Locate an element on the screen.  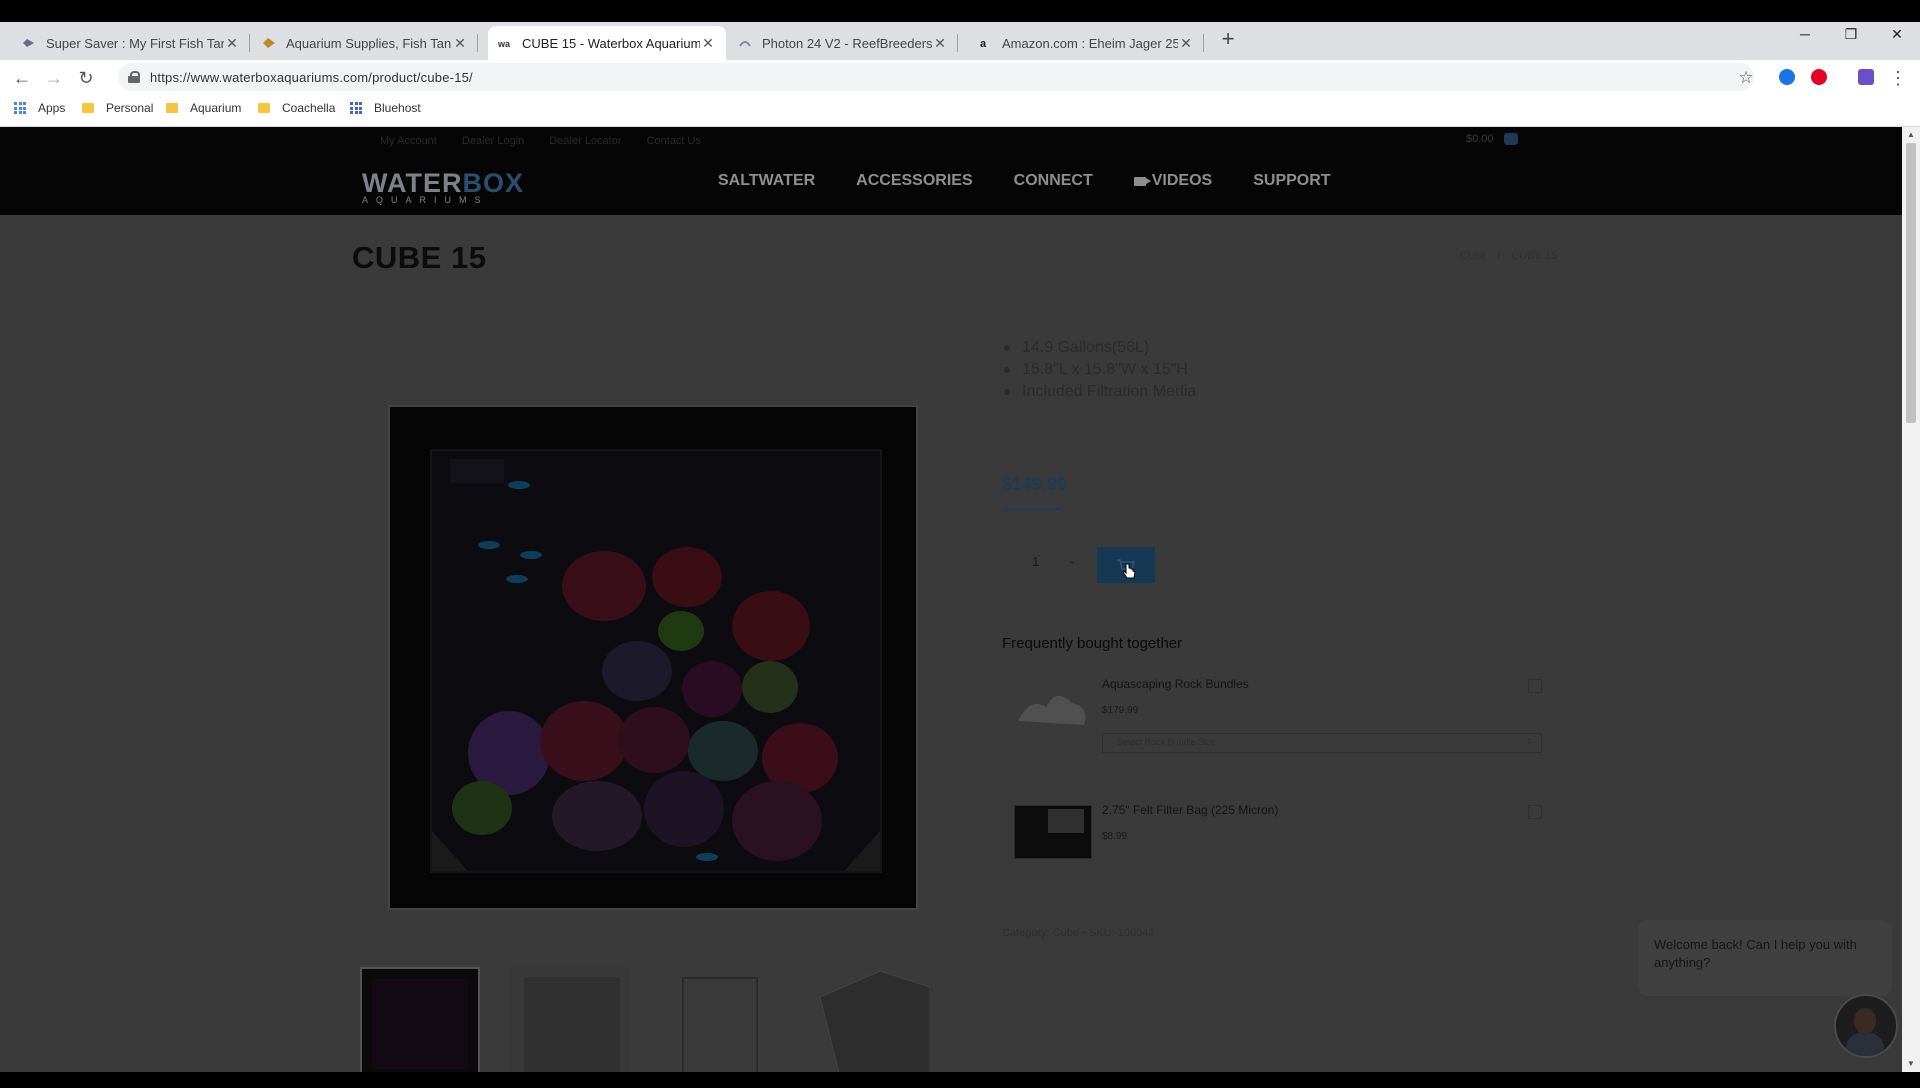
rock-bundle-size-select: Select Rock Bundle Size ⇕ is located at coordinates (1322, 743).